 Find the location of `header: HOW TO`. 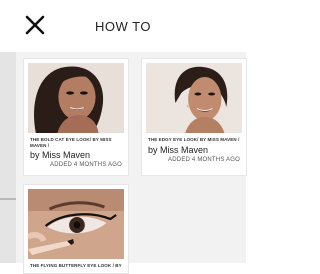

header: HOW TO is located at coordinates (123, 26).